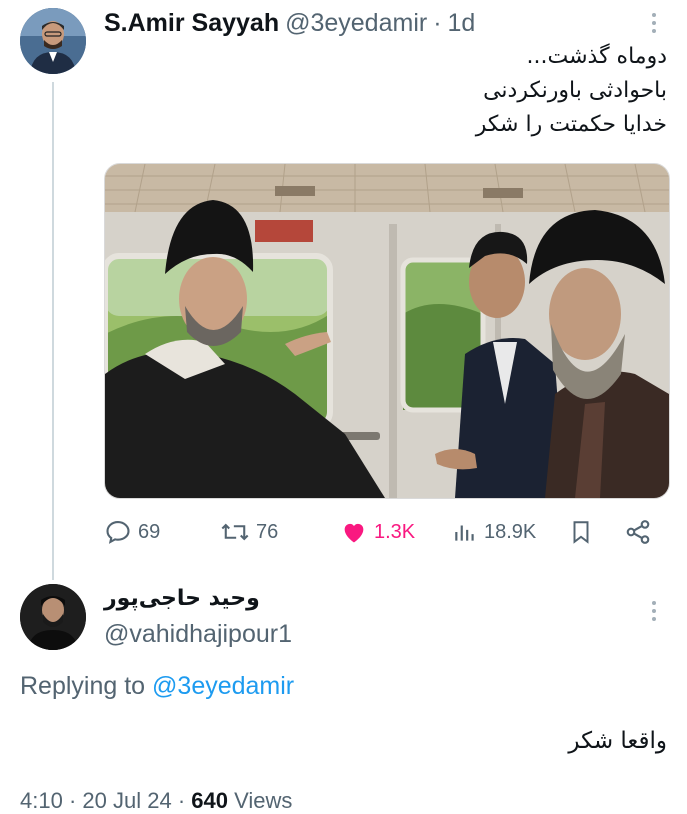 The width and height of the screenshot is (687, 814). I want to click on author-handle: @3eyedamir, so click(356, 23).